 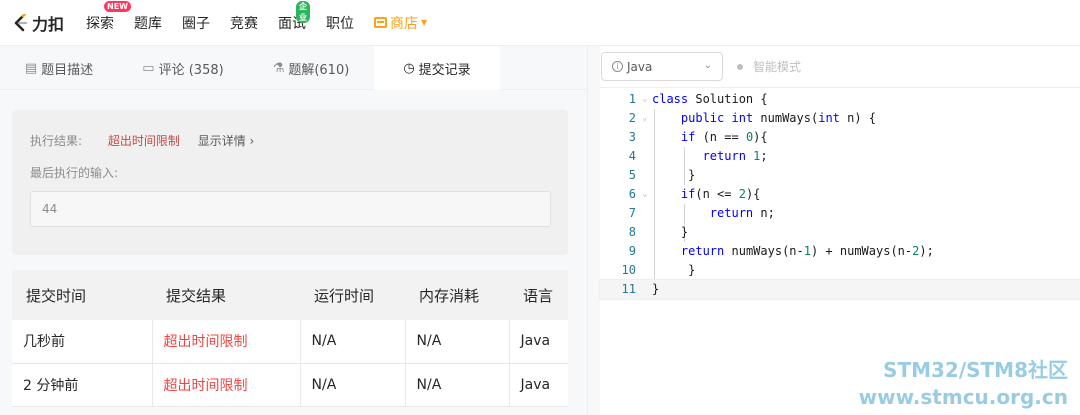 I want to click on line-number: 4, so click(x=632, y=156).